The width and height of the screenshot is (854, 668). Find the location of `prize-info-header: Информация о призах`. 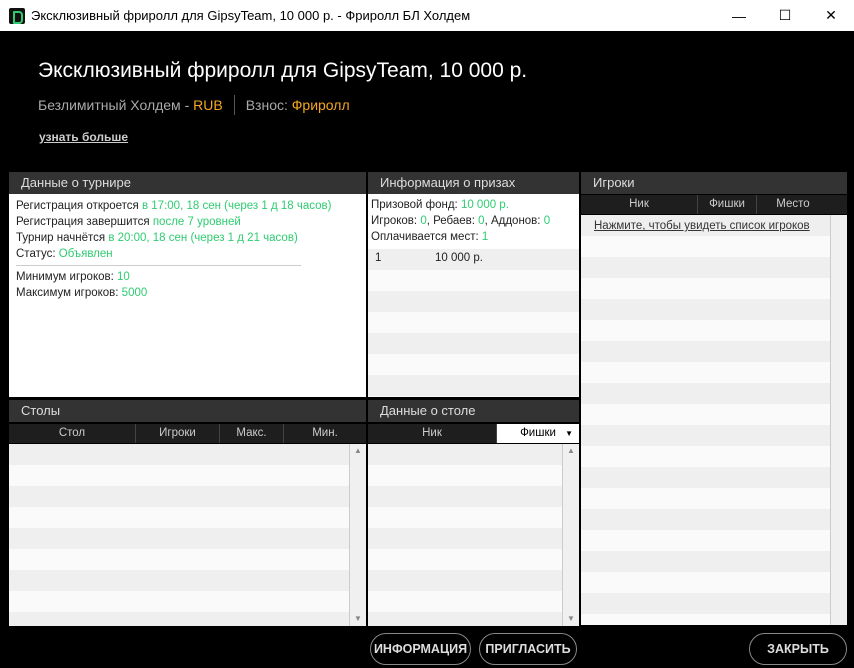

prize-info-header: Информация о призах is located at coordinates (473, 183).